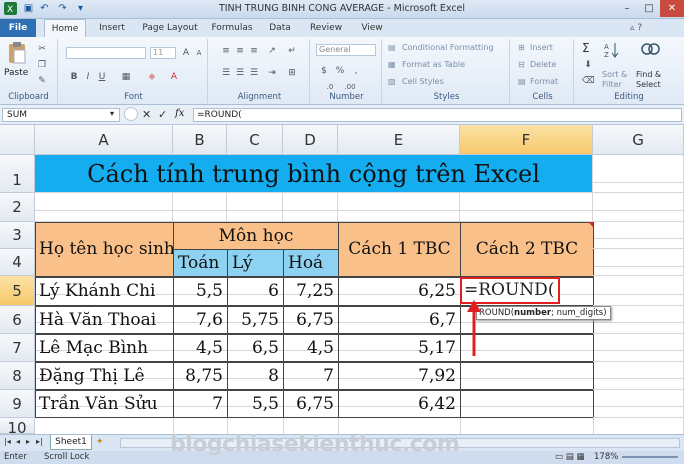 Image resolution: width=684 pixels, height=464 pixels. I want to click on header-student-name: Họ tên học sinh, so click(105, 249).